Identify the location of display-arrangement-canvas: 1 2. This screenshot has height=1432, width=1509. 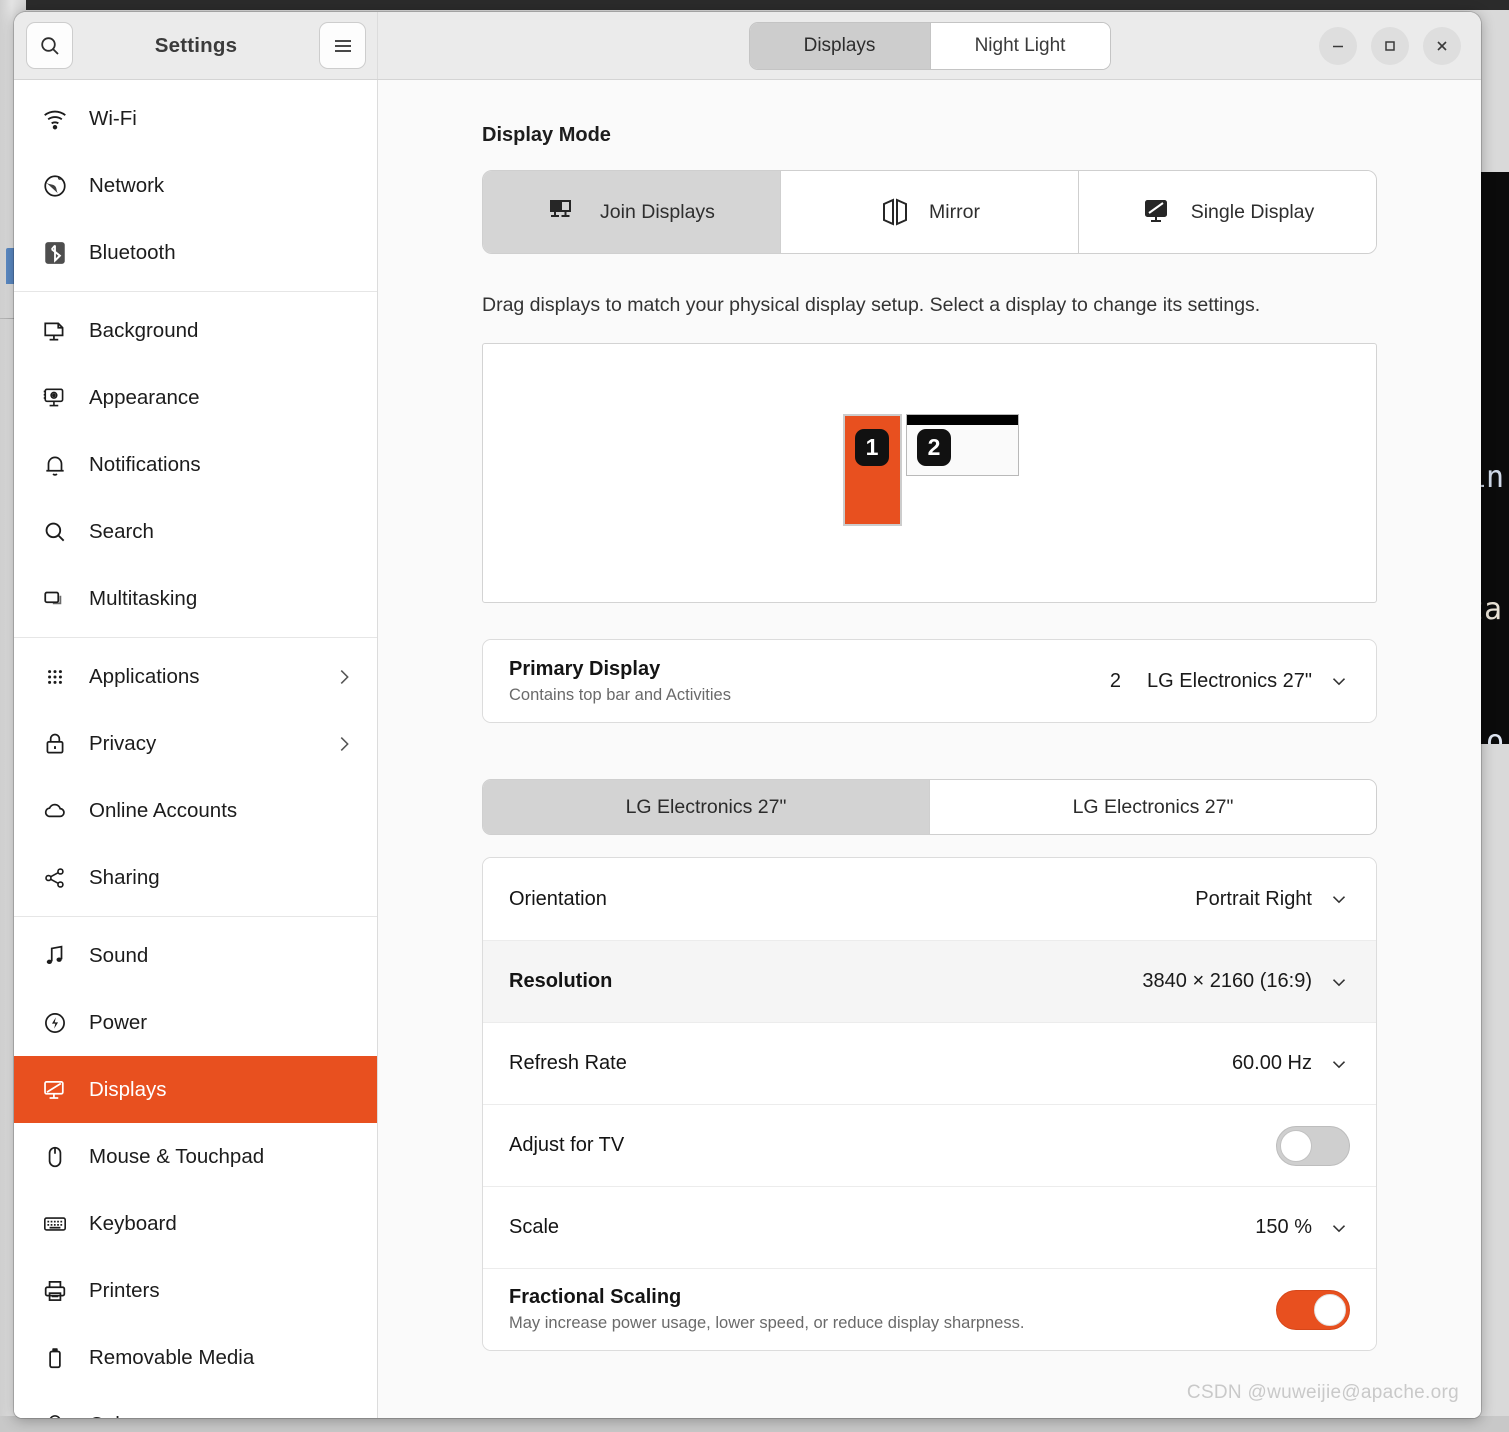
(929, 473).